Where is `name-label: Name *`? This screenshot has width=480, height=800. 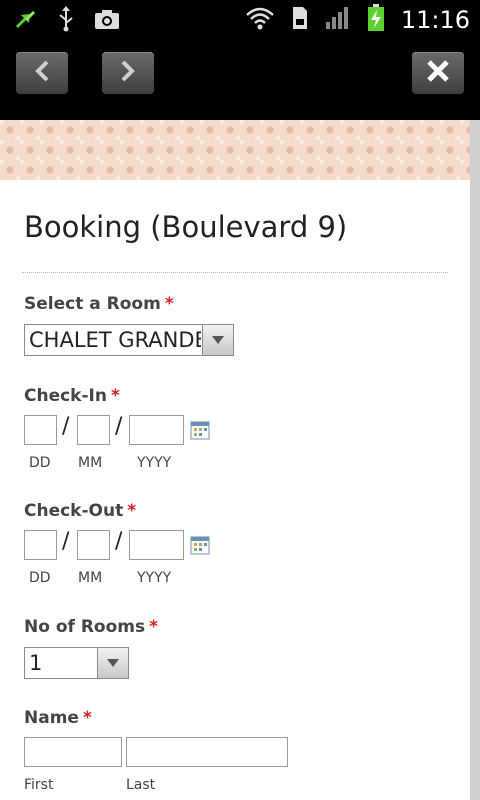 name-label: Name * is located at coordinates (58, 718).